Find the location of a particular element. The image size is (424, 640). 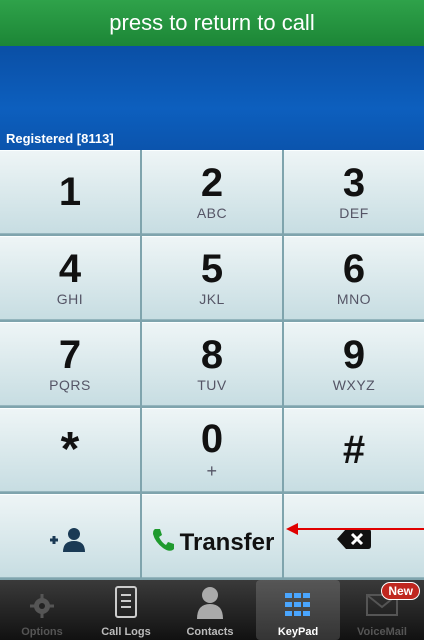

call-logs-icon is located at coordinates (126, 604).